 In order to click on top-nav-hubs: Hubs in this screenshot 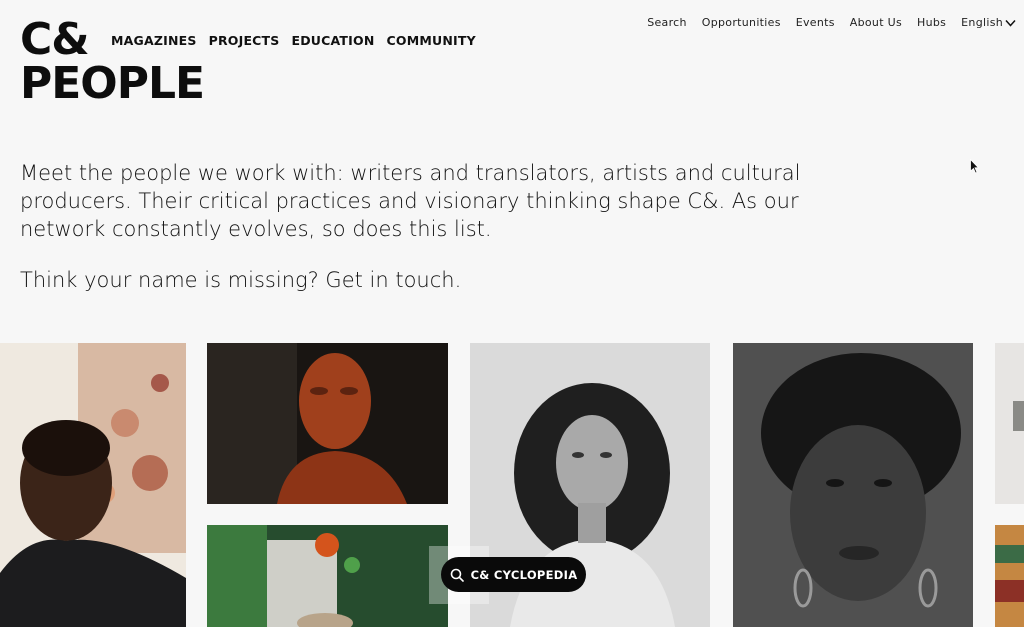, I will do `click(931, 22)`.